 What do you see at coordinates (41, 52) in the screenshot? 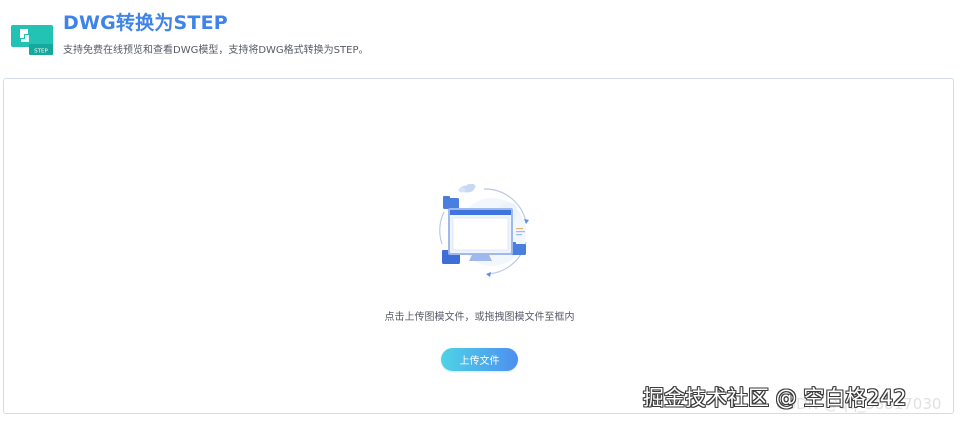
I see `logo-step-label: STEP` at bounding box center [41, 52].